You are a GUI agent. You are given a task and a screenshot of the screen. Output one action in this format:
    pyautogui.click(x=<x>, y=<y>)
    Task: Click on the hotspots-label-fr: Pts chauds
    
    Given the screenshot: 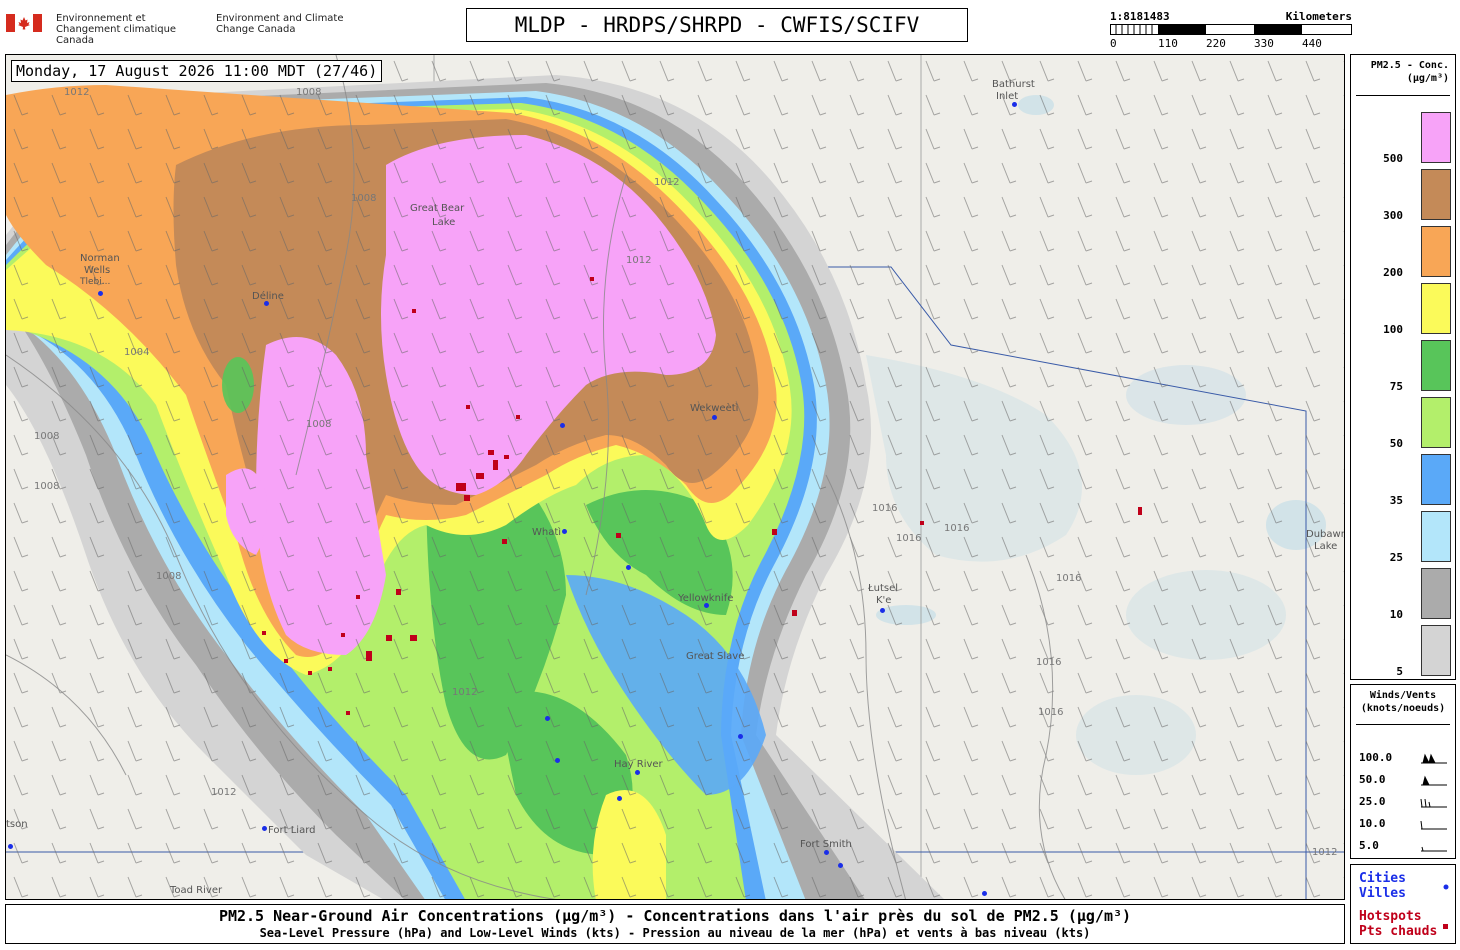 What is the action you would take?
    pyautogui.click(x=1398, y=931)
    